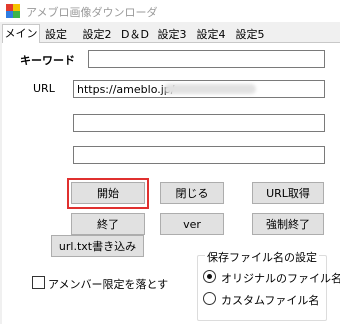  I want to click on title-bar: アメブロ画像ダウンローダ, so click(170, 11).